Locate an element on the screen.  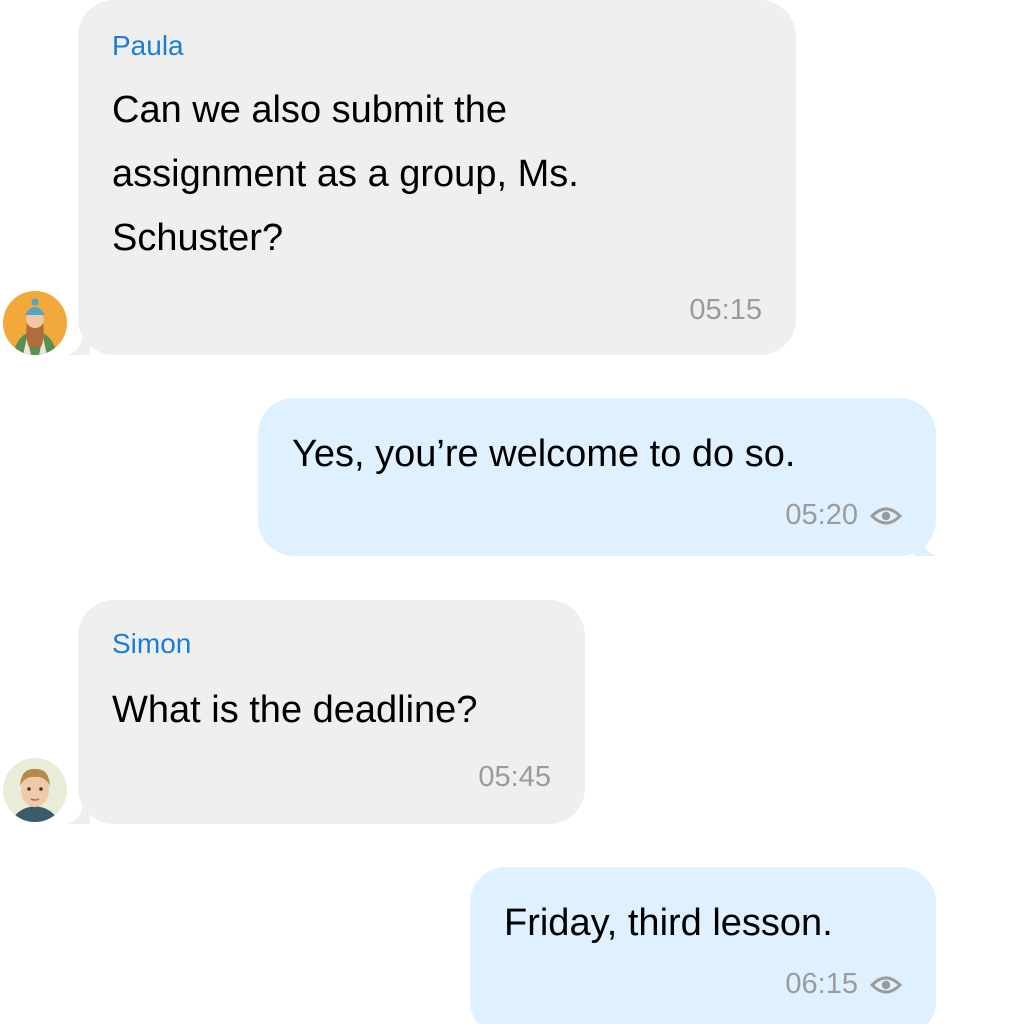
paula-avatar is located at coordinates (35, 323).